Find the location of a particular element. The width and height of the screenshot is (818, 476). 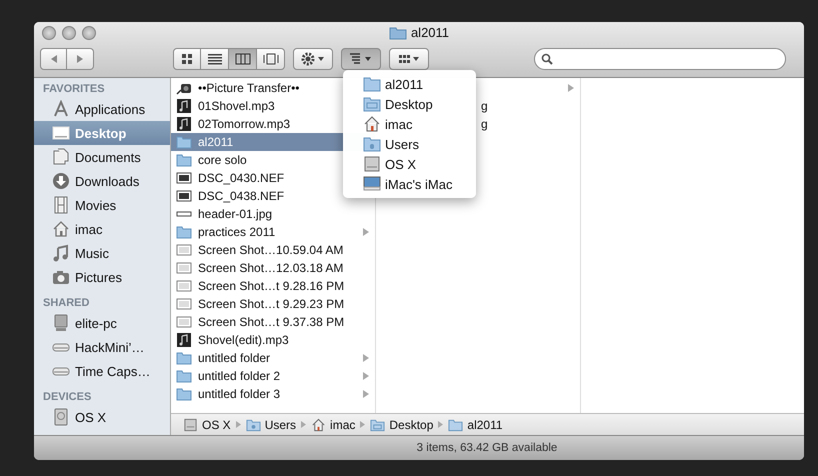

file-name: header-01.jpg is located at coordinates (235, 214).